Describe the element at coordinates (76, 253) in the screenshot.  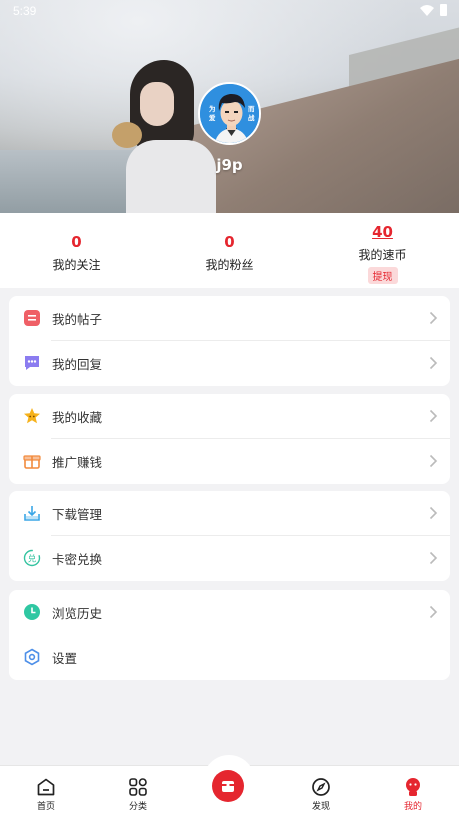
I see `stat-following: 0 我的关注` at that location.